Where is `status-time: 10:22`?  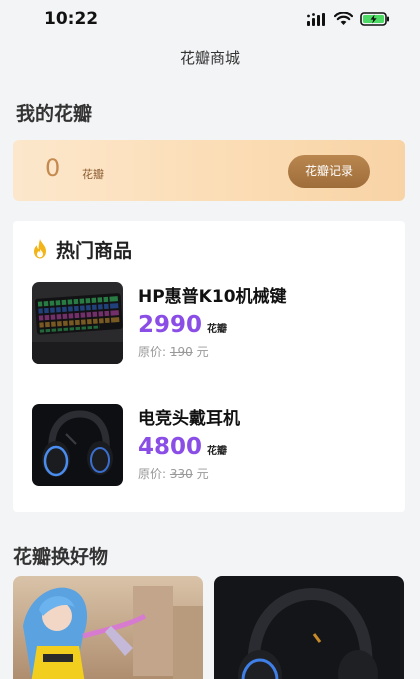
status-time: 10:22 is located at coordinates (71, 19).